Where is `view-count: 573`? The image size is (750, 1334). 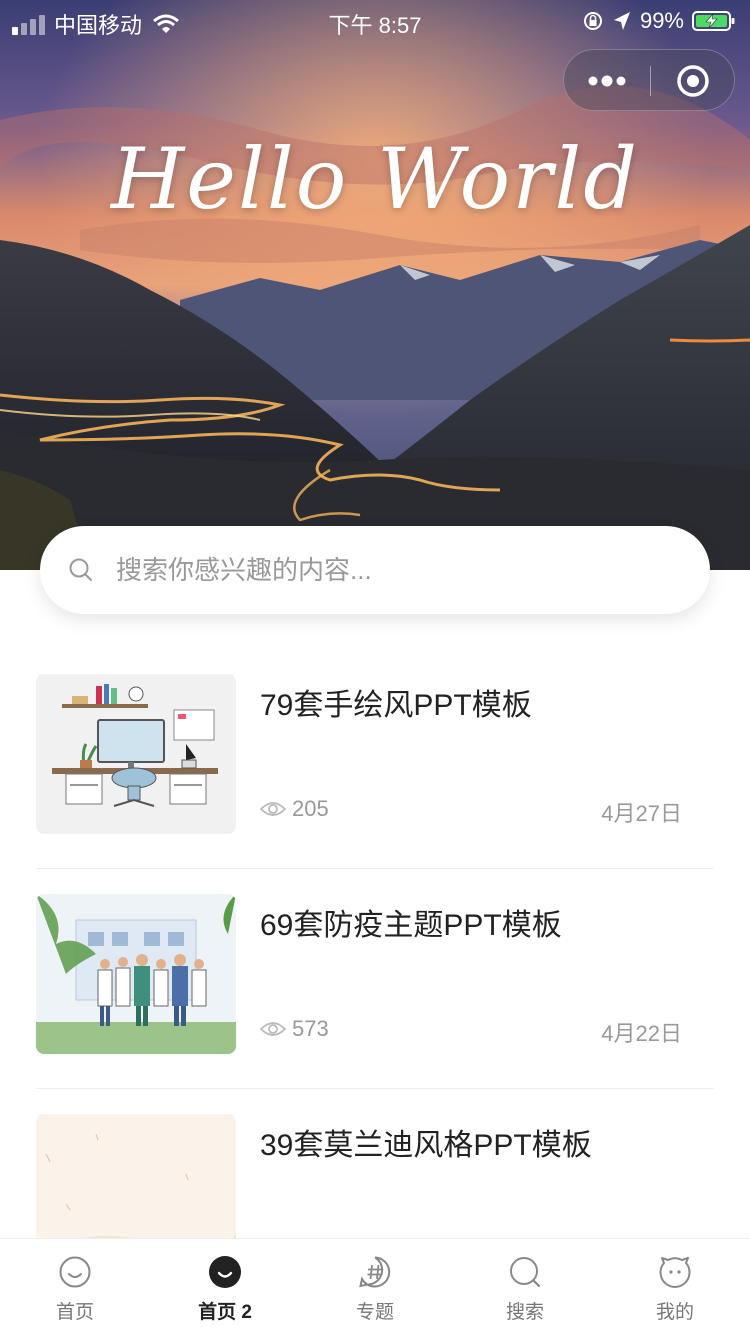
view-count: 573 is located at coordinates (310, 1028).